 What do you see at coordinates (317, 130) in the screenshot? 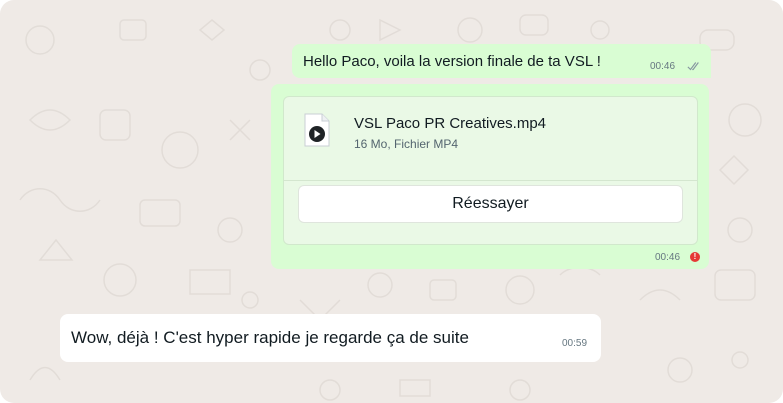
I see `video-file-icon` at bounding box center [317, 130].